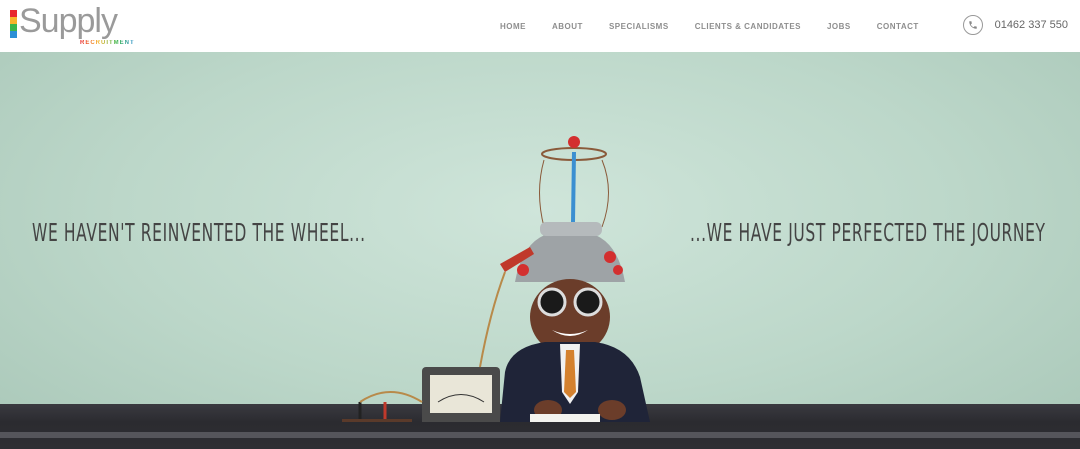  Describe the element at coordinates (107, 43) in the screenshot. I see `logo-subtitle: RECRUITMENT` at that location.